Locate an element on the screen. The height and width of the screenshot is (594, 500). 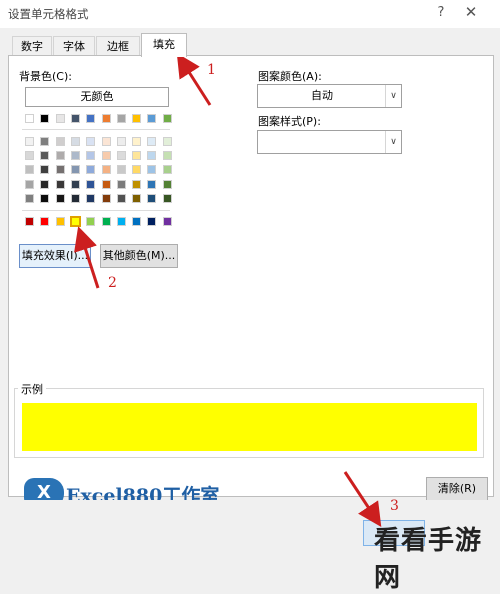
tab-fill: 填充 is located at coordinates (164, 45).